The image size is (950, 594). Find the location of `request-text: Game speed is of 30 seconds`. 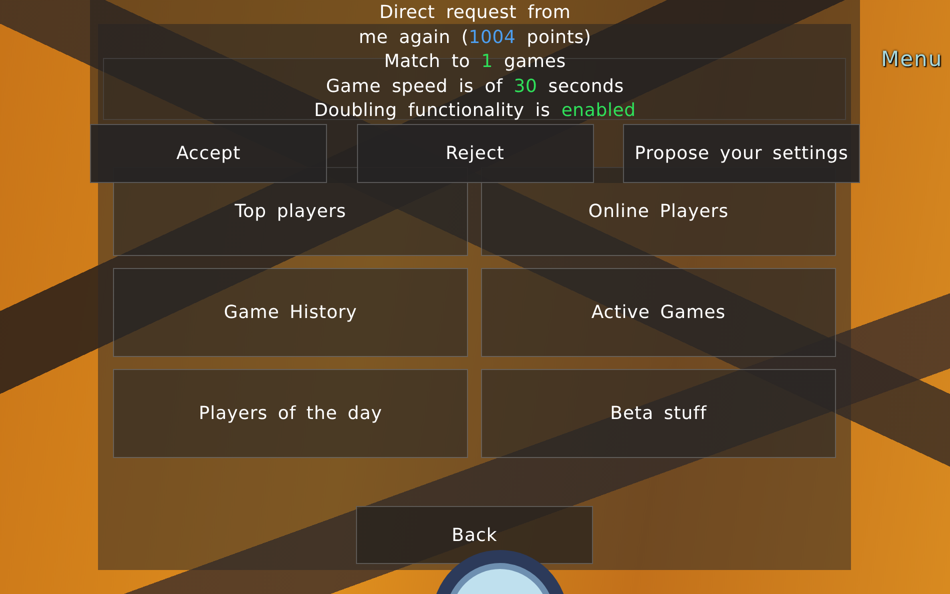

request-text: Game speed is of 30 seconds is located at coordinates (475, 86).